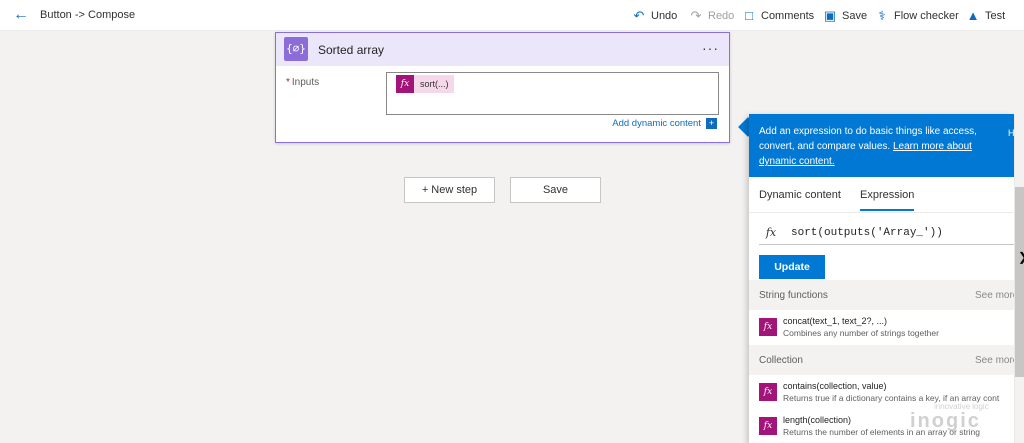 The height and width of the screenshot is (443, 1024). I want to click on card-title: Sorted array, so click(351, 50).